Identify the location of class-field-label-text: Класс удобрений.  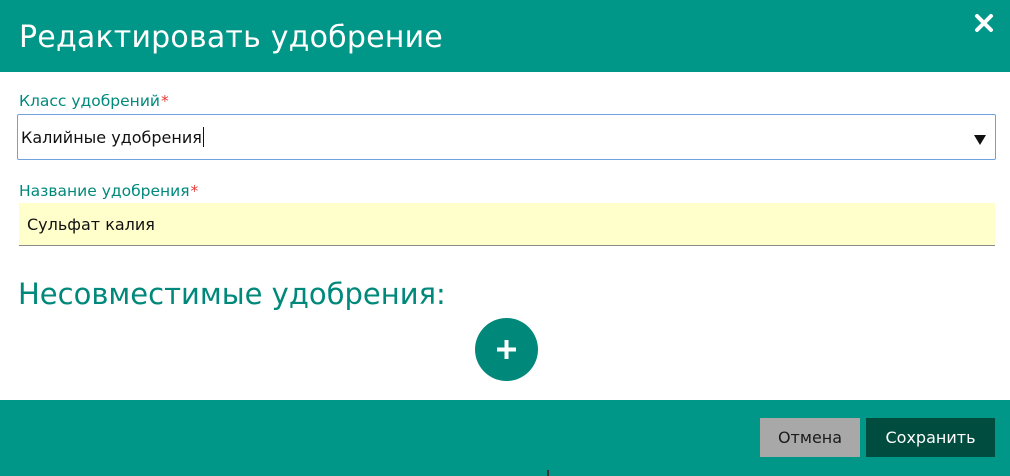
(89, 101).